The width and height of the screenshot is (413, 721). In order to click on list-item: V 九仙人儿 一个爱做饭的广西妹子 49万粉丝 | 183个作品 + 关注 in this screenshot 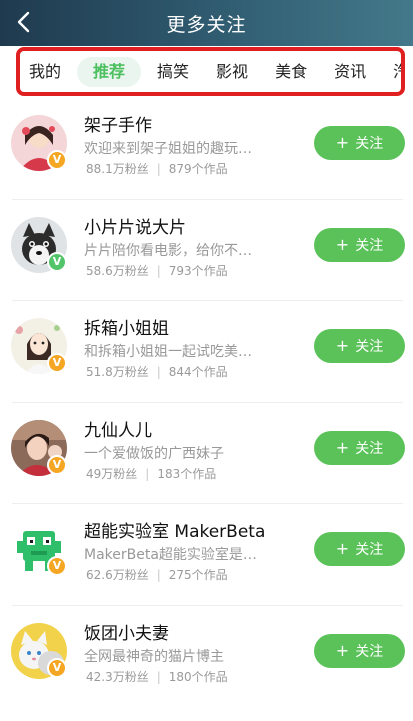, I will do `click(206, 454)`.